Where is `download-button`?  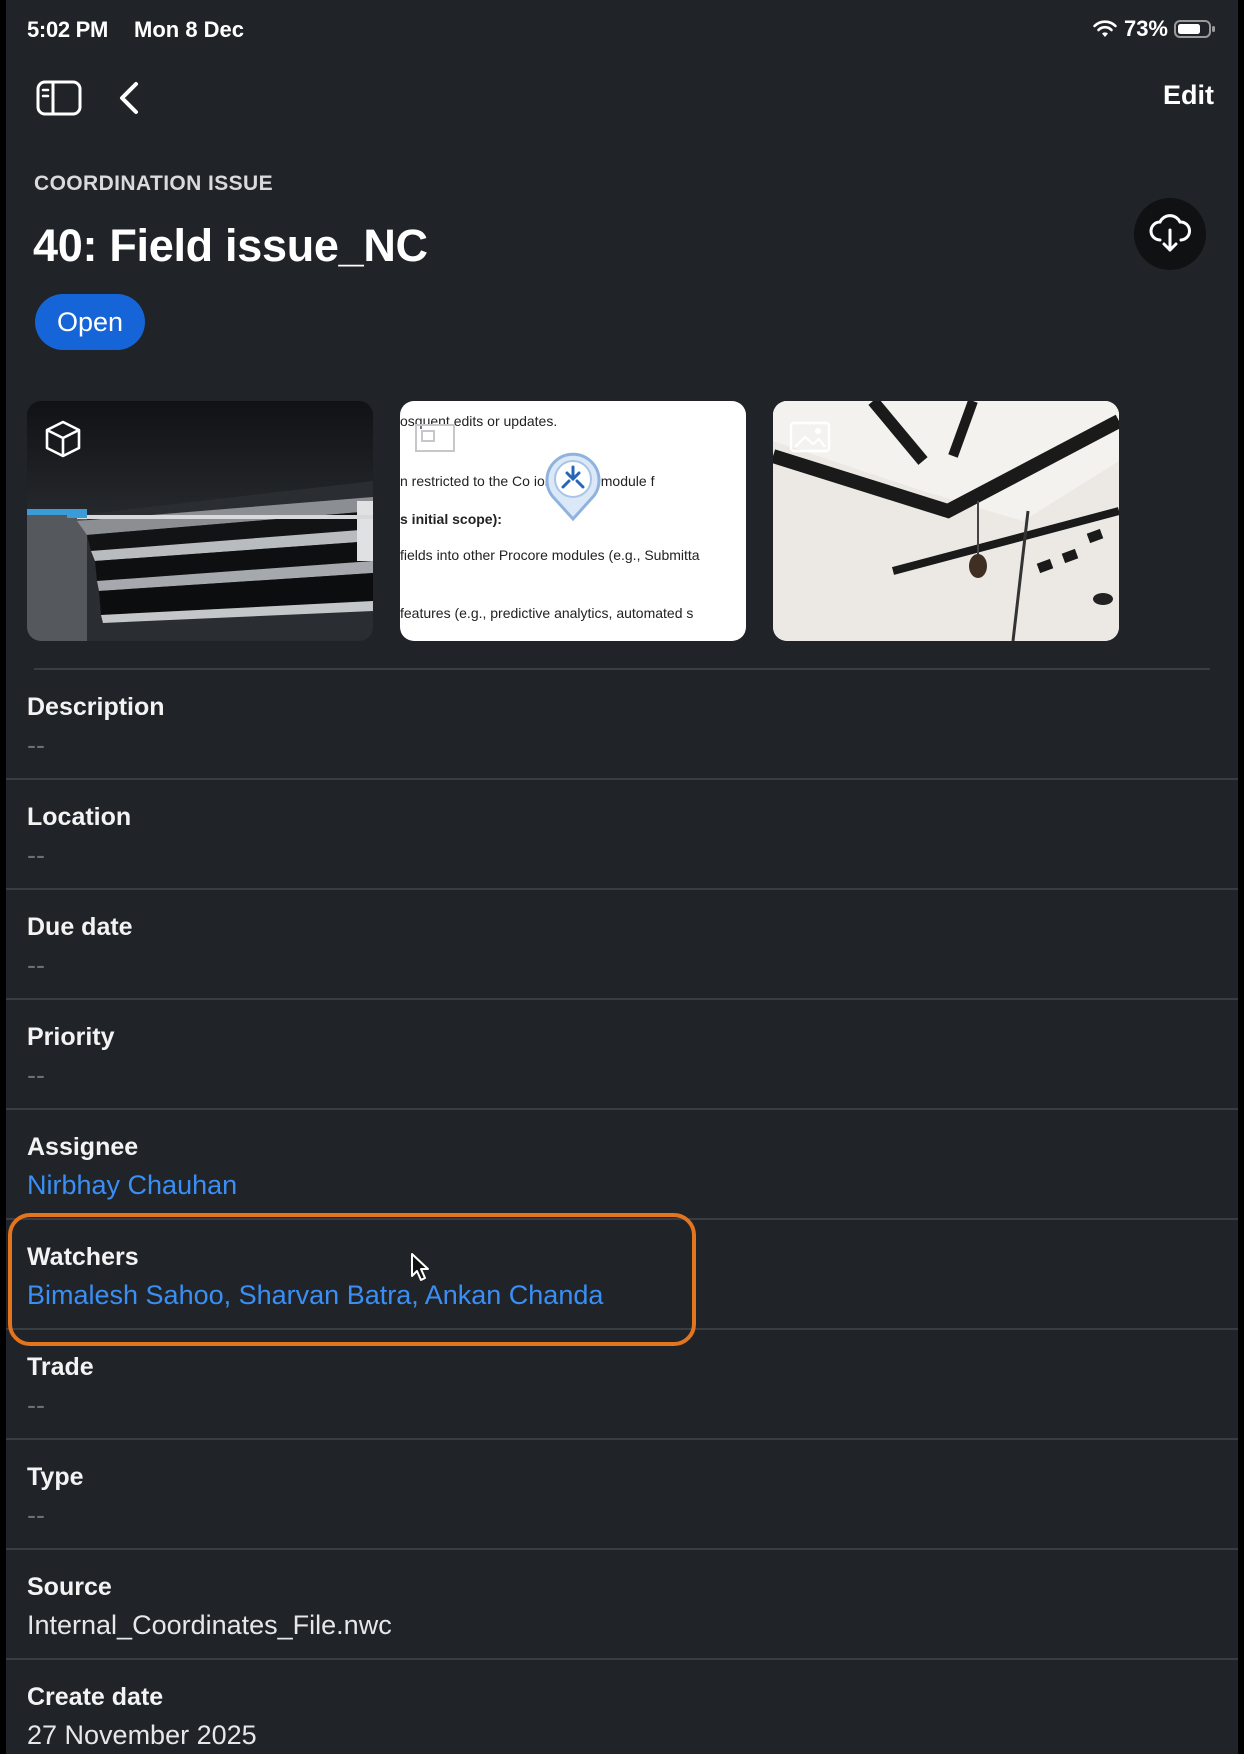
download-button is located at coordinates (1170, 234).